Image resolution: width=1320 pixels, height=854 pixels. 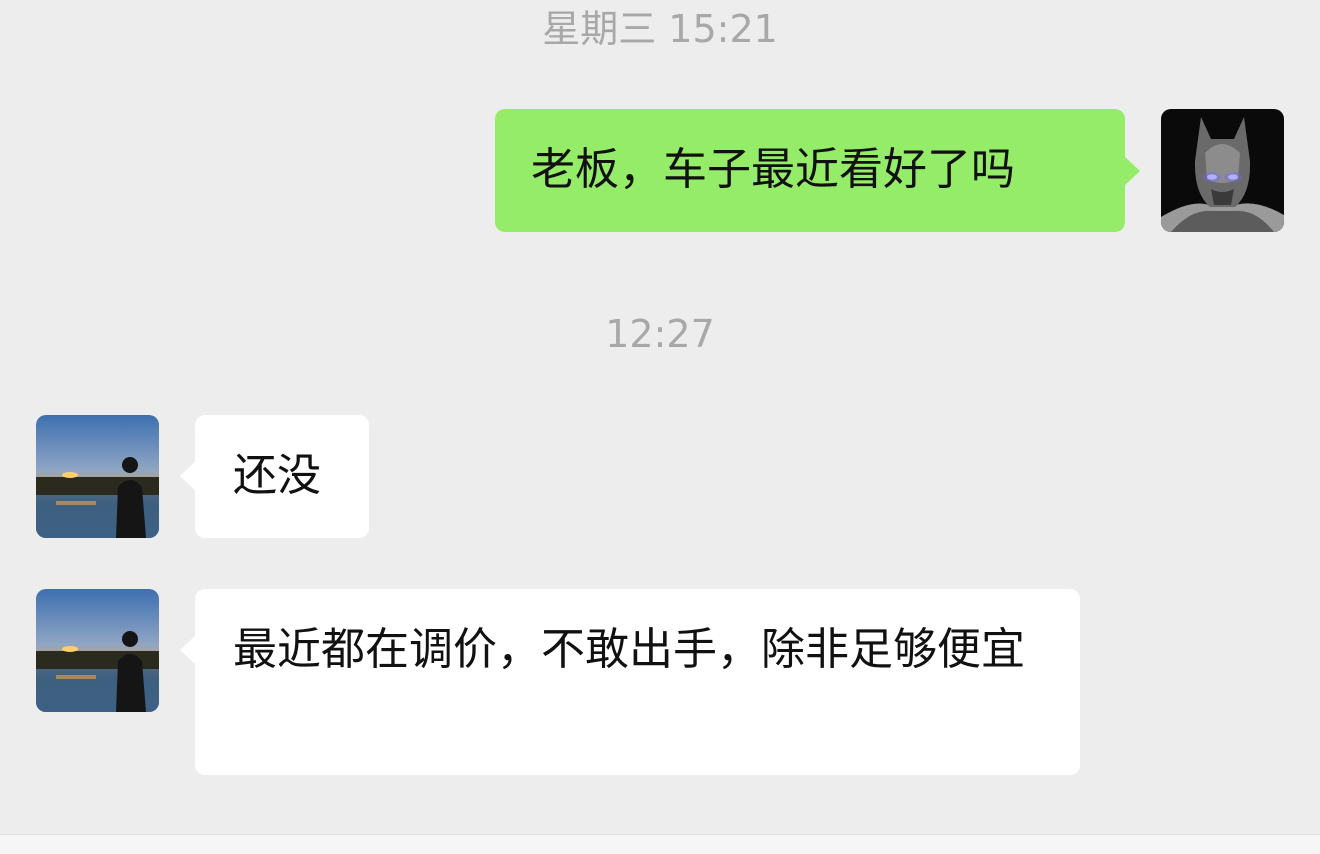 I want to click on incoming-message-bubble: 最近都在调价，不敢出手，除非足够便宜, so click(x=630, y=682).